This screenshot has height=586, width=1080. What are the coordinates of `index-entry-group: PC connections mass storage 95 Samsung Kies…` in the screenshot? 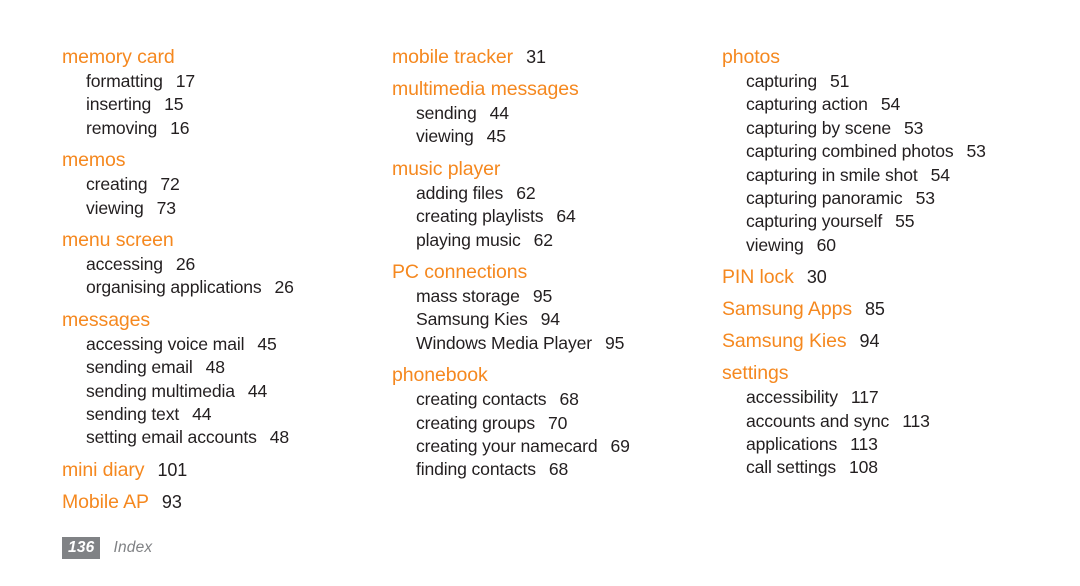 It's located at (557, 307).